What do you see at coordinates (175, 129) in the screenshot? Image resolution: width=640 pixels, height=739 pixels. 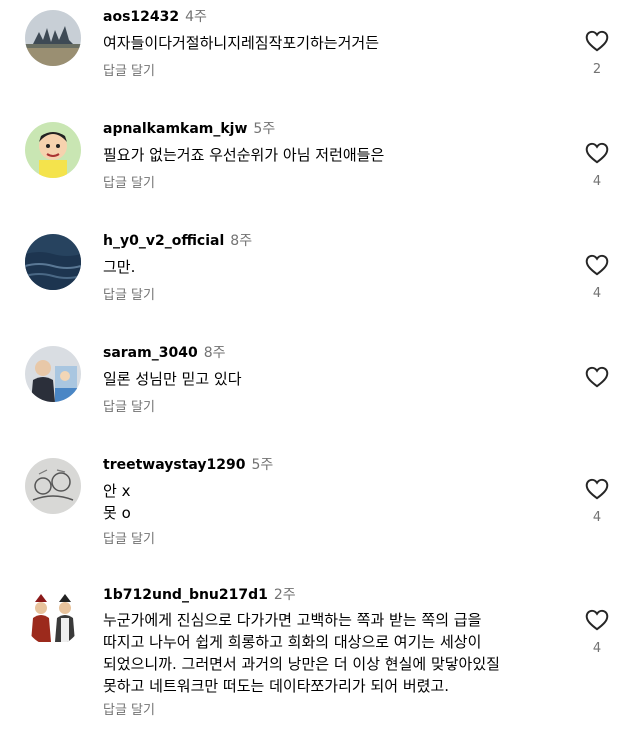 I see `comment-username: apnalkamkam_kjw` at bounding box center [175, 129].